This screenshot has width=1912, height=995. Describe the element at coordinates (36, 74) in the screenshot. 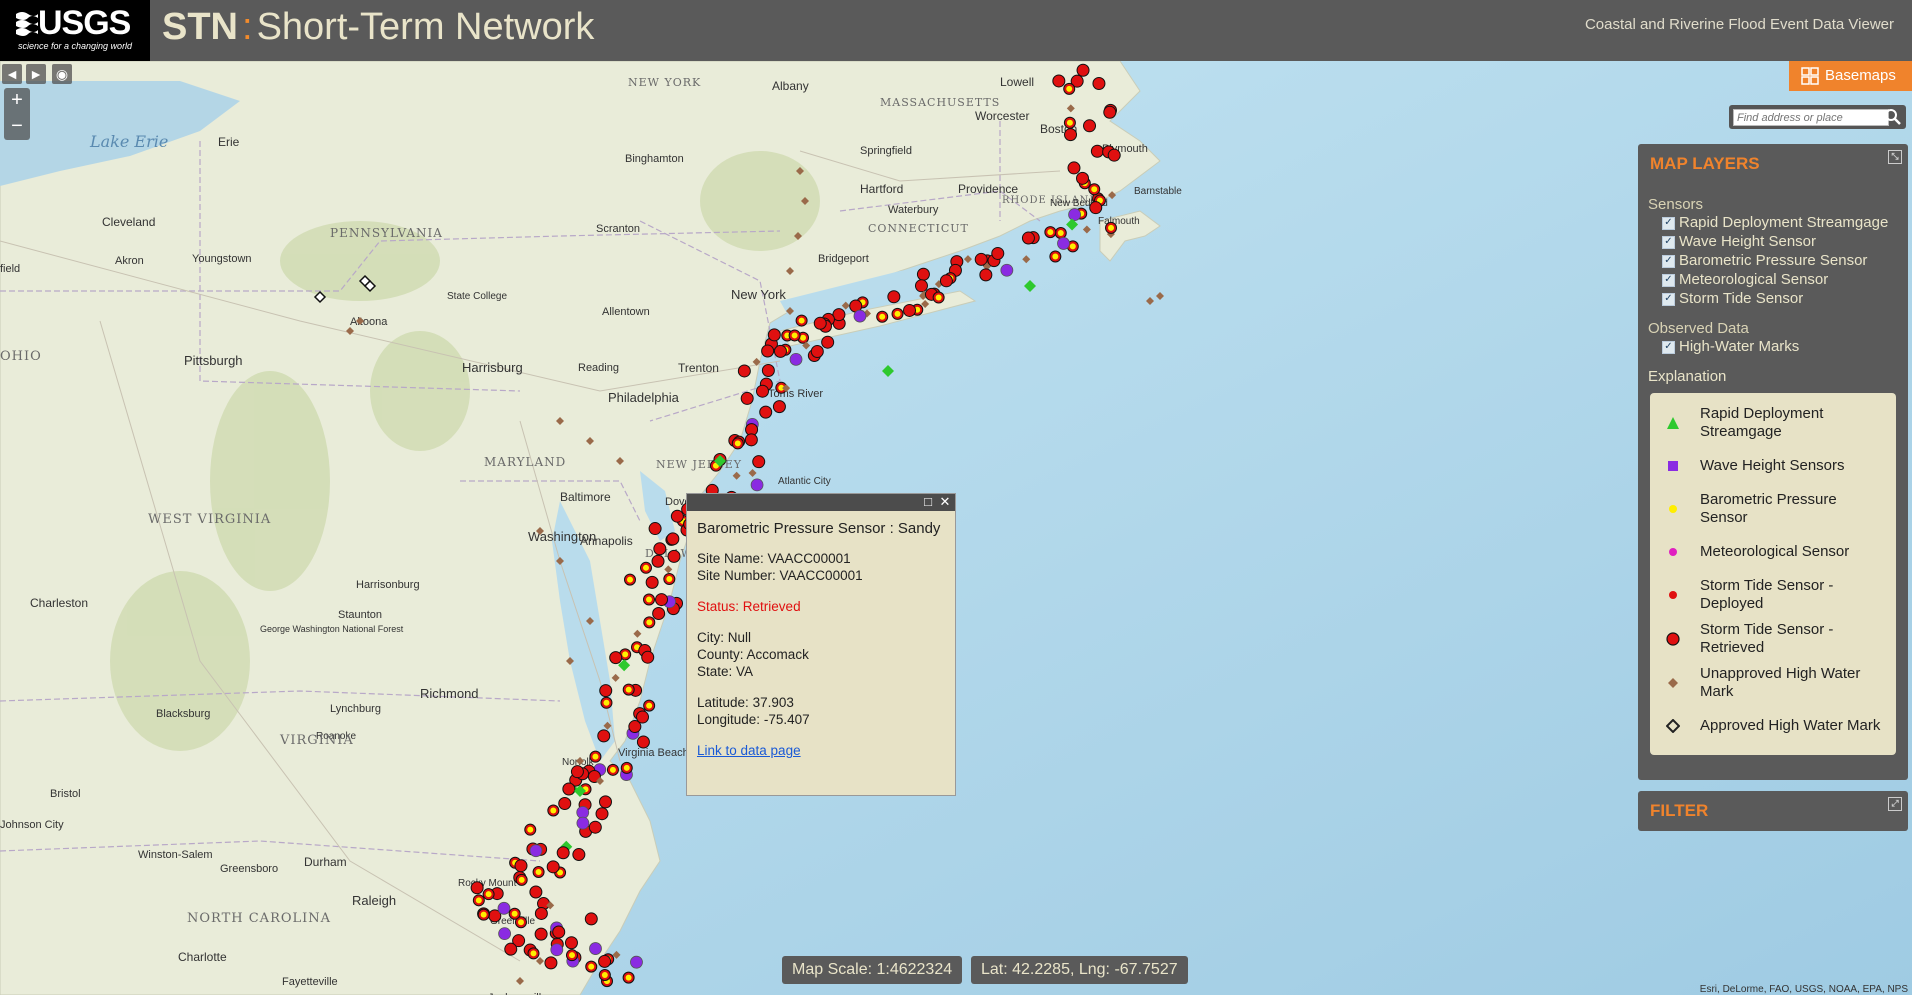

I see `forward-arrow-icon: ►` at that location.